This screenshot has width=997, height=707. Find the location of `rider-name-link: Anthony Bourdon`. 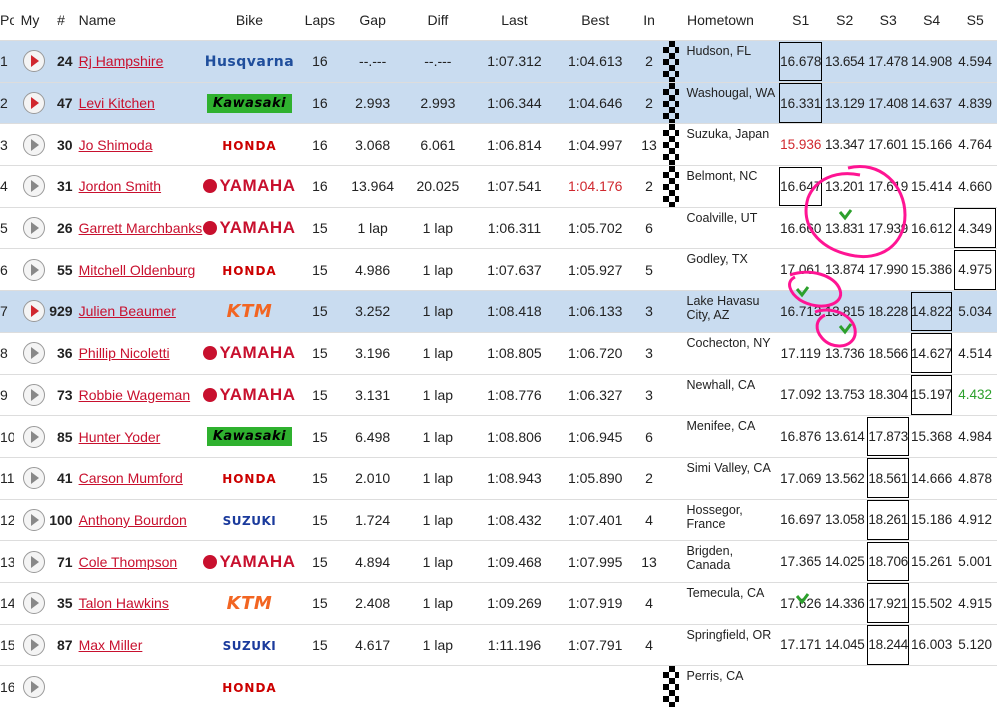

rider-name-link: Anthony Bourdon is located at coordinates (140, 520).